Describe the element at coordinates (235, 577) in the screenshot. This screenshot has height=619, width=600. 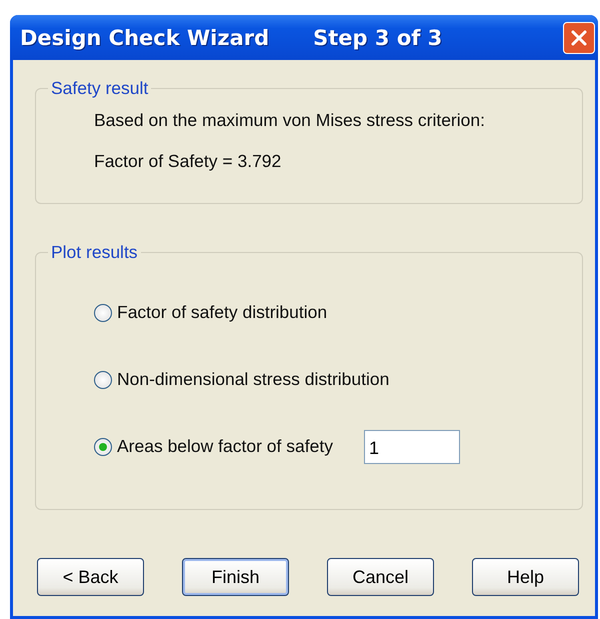
I see `dialog-button: Finish` at that location.